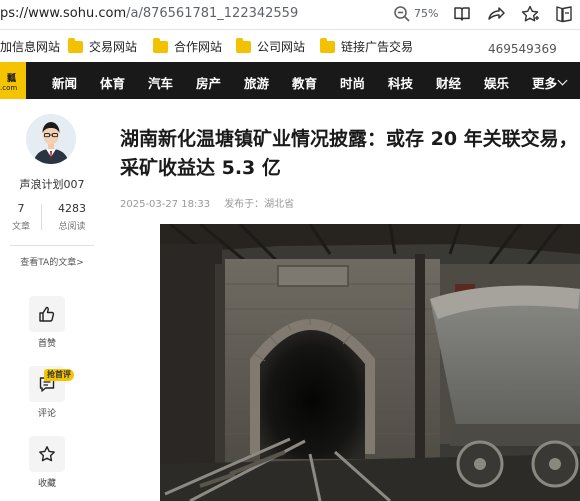  What do you see at coordinates (462, 14) in the screenshot?
I see `reader-icon` at bounding box center [462, 14].